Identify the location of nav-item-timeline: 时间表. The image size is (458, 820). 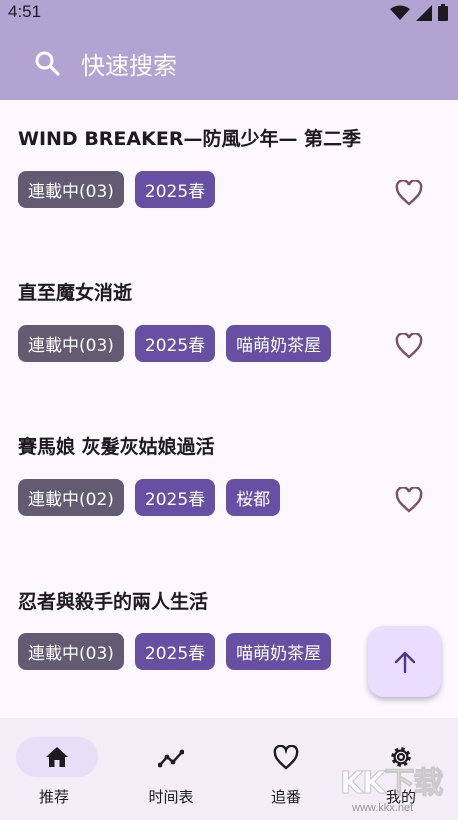
(171, 769).